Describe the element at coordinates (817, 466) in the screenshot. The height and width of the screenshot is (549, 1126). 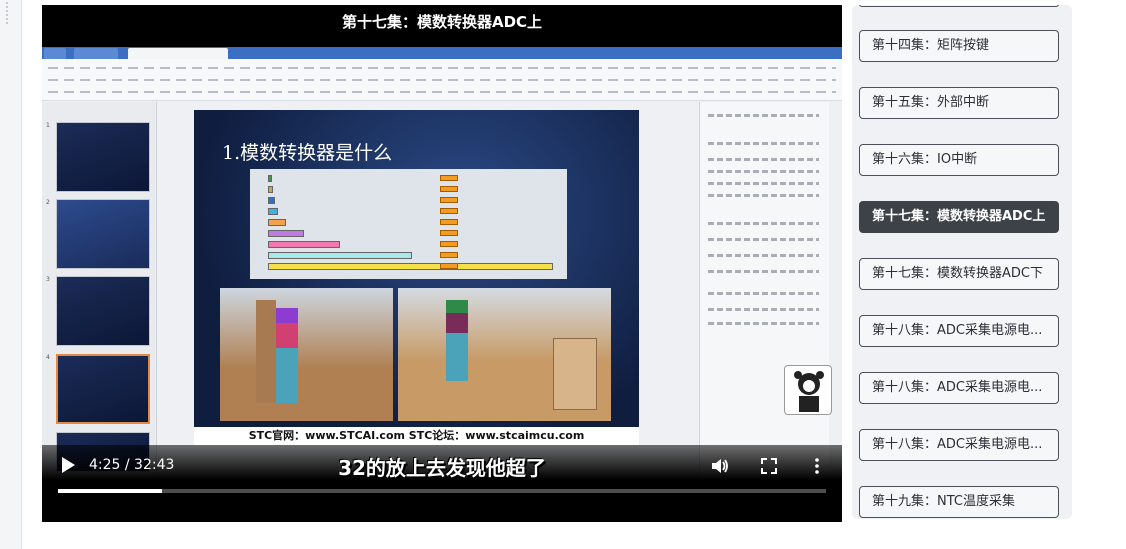
I see `more-icon` at that location.